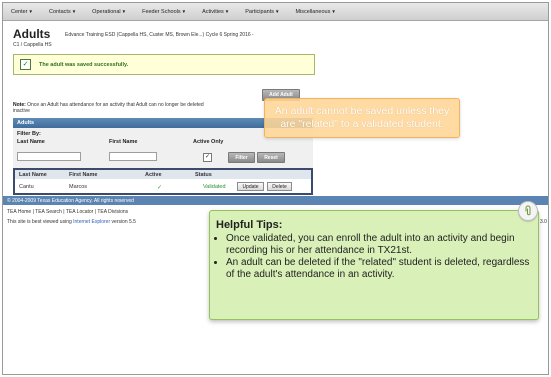 Image resolution: width=551 pixels, height=377 pixels. I want to click on nav-feeder-schools: Feeder Schools▼, so click(164, 12).